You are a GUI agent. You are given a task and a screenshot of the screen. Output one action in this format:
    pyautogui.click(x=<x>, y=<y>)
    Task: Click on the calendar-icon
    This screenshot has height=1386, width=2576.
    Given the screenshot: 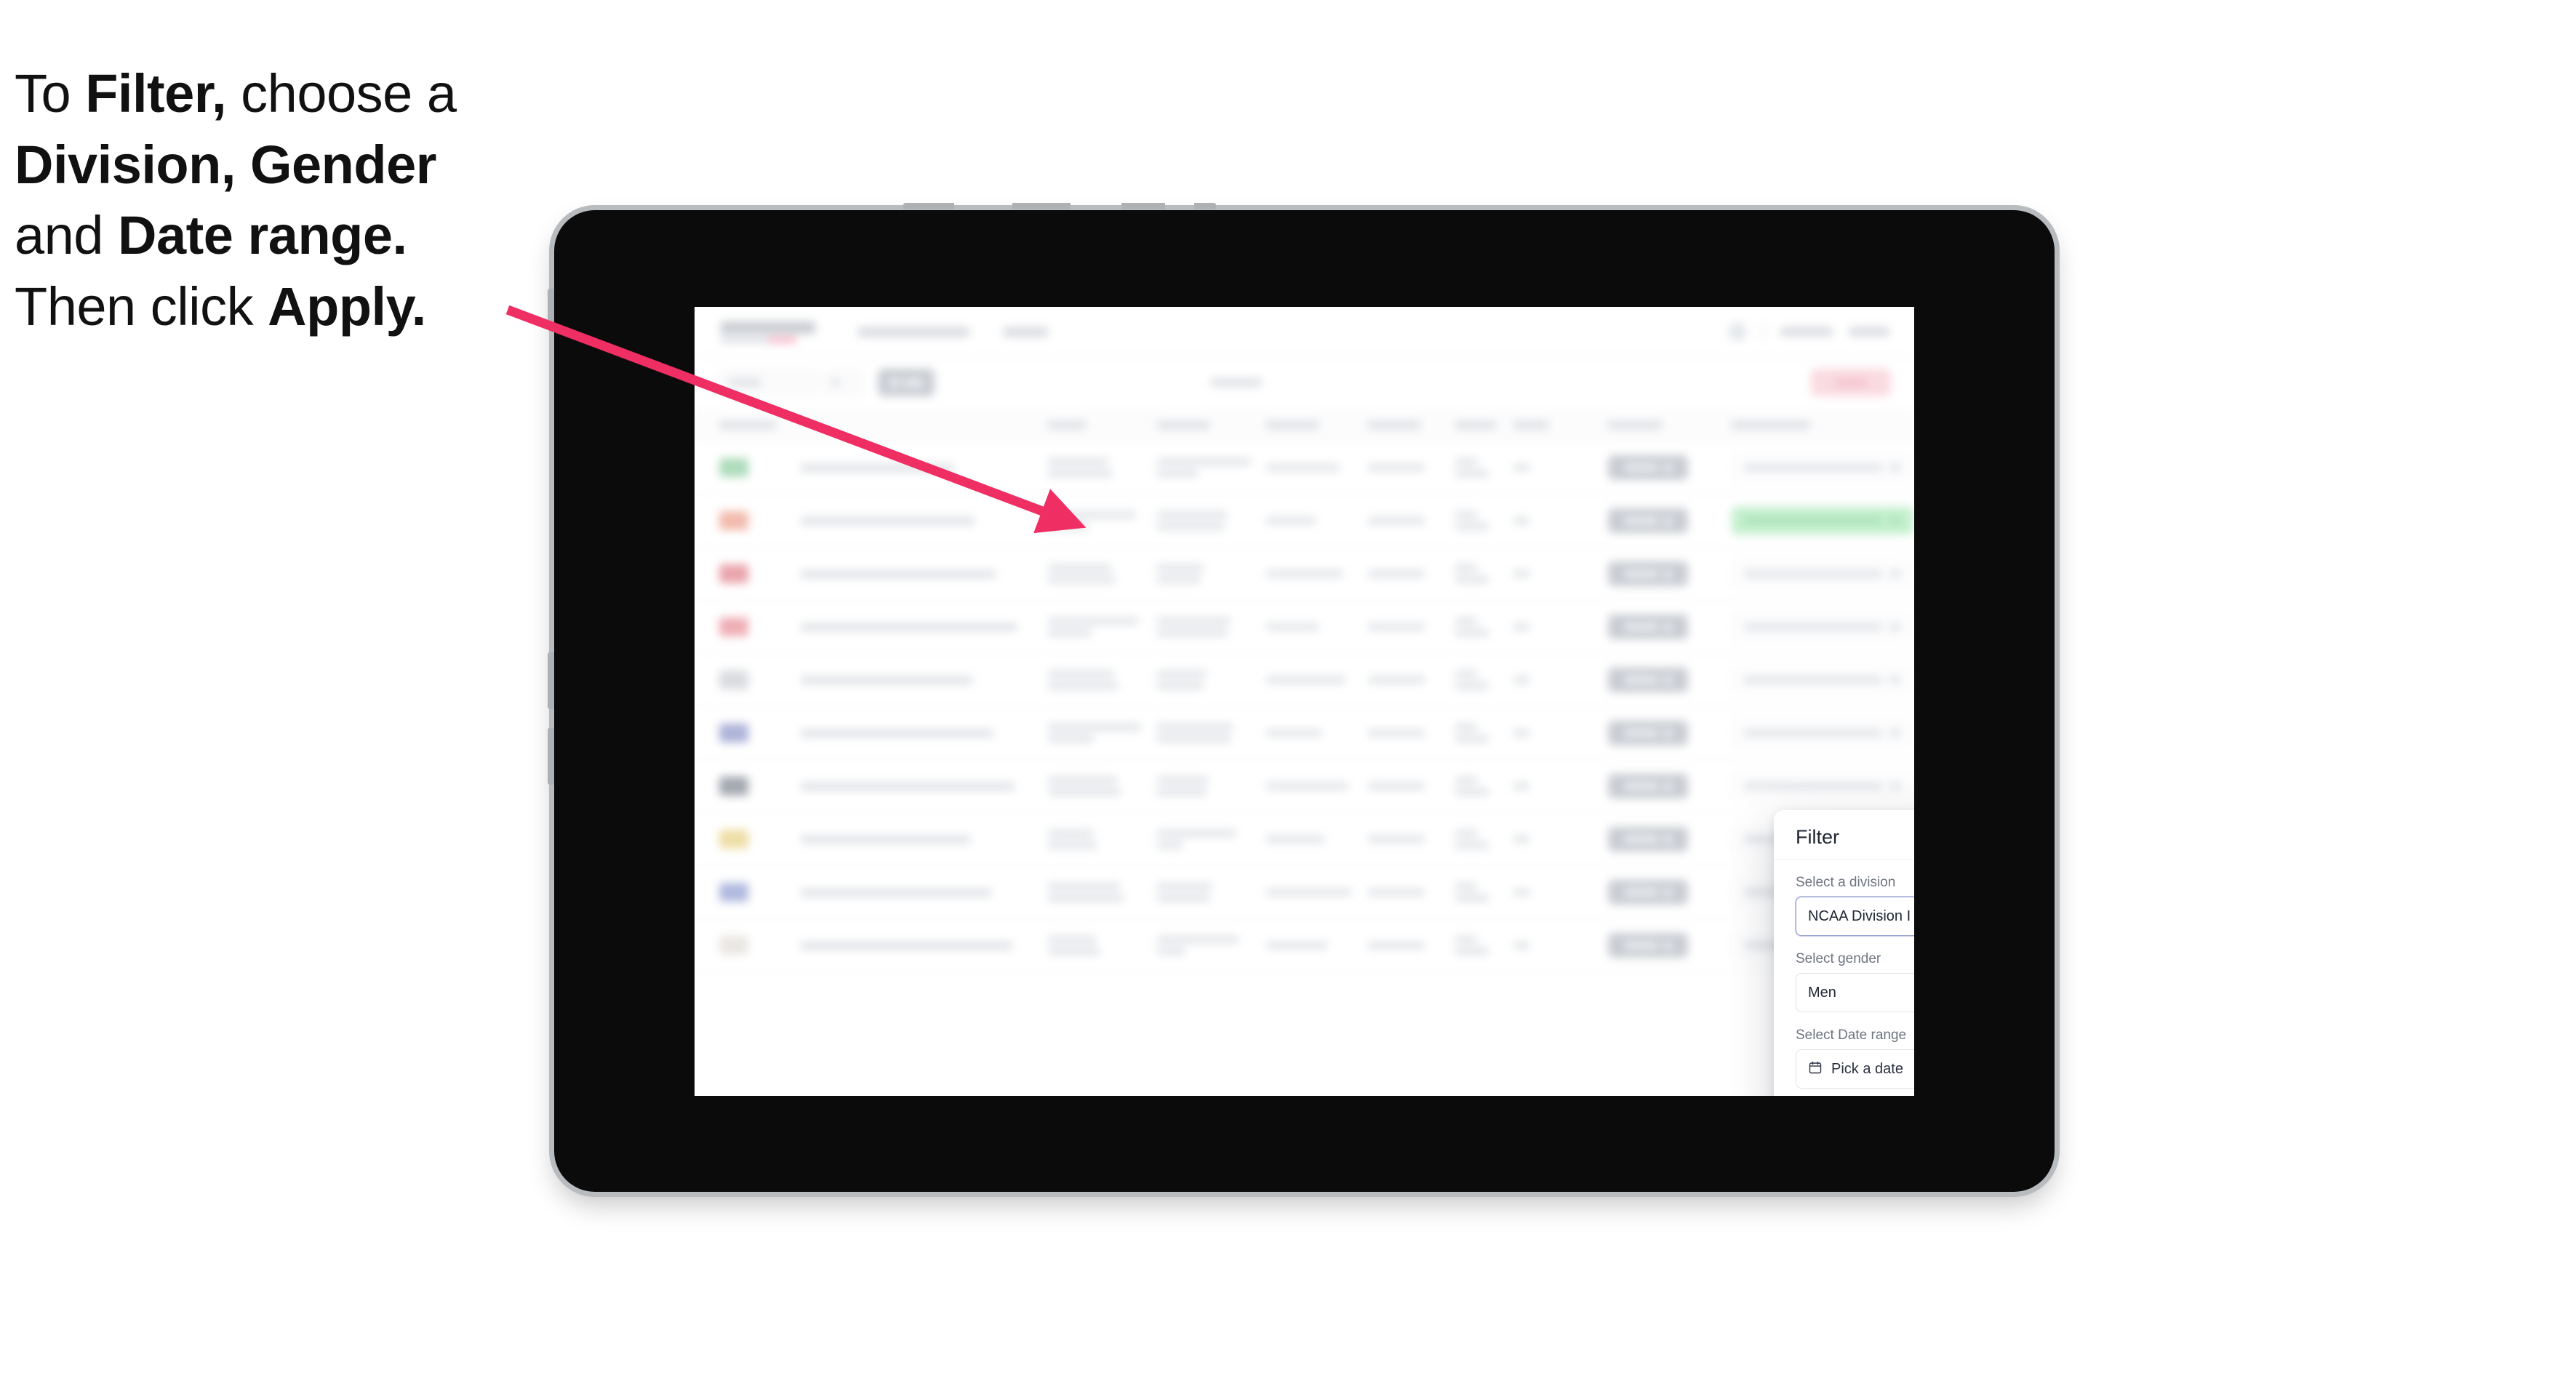 What is the action you would take?
    pyautogui.click(x=1815, y=1069)
    